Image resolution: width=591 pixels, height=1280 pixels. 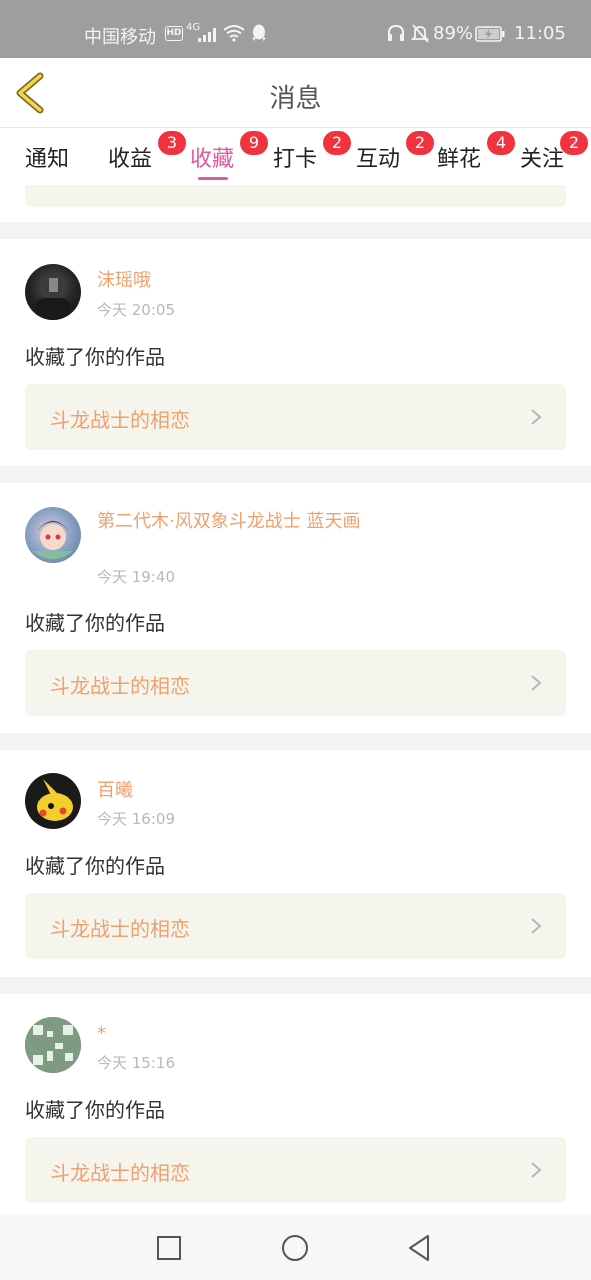 What do you see at coordinates (295, 99) in the screenshot?
I see `page-title: 消息` at bounding box center [295, 99].